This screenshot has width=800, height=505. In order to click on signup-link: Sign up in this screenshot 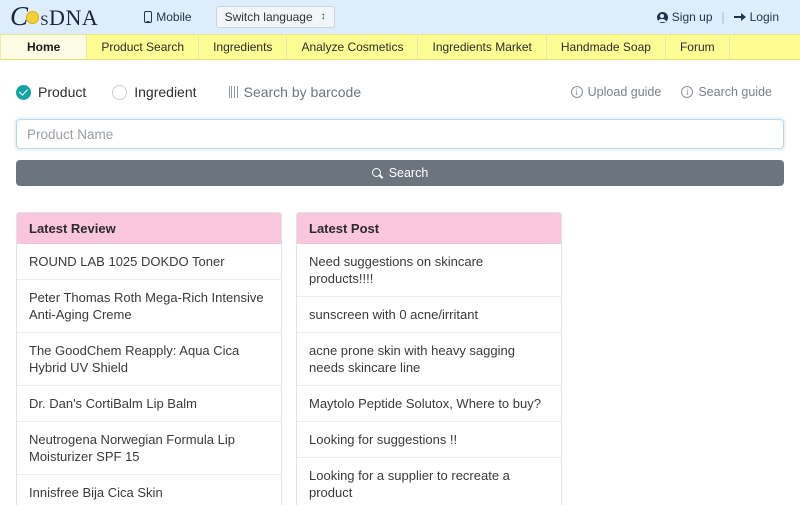, I will do `click(685, 17)`.